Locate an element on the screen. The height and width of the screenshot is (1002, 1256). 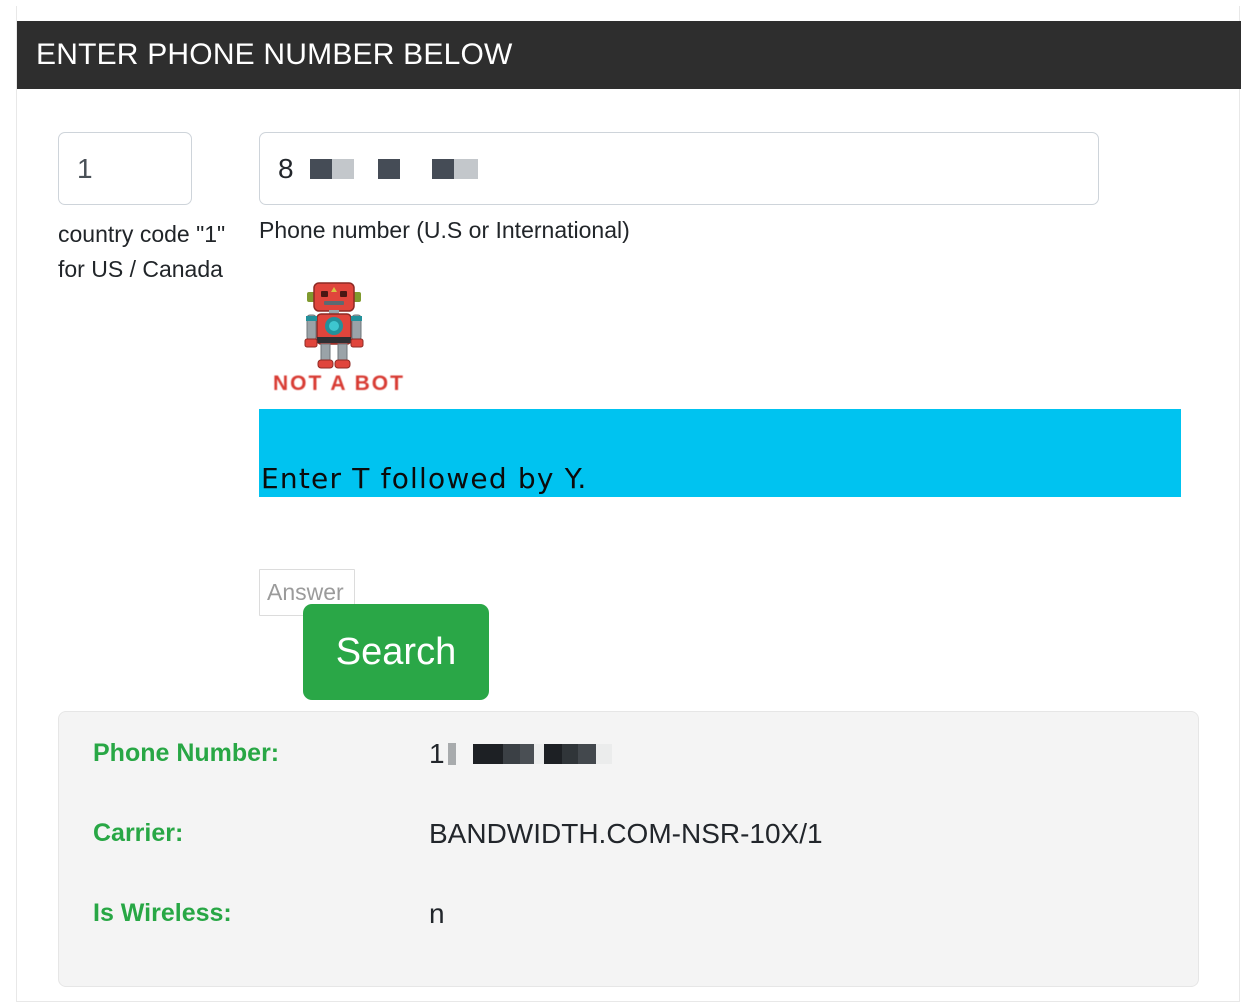
page-title: ENTER PHONE NUMBER BELOW is located at coordinates (274, 54).